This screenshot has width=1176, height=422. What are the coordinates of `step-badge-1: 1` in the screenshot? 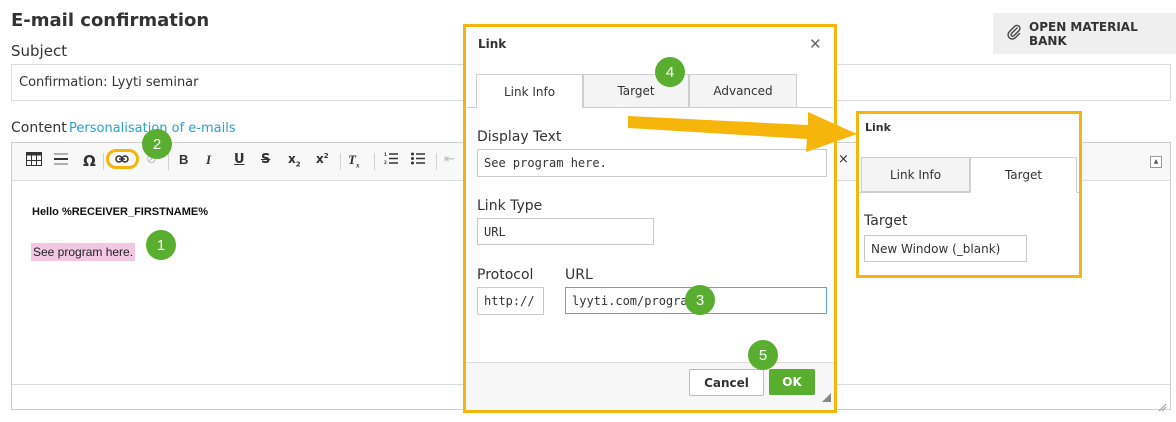 It's located at (161, 245).